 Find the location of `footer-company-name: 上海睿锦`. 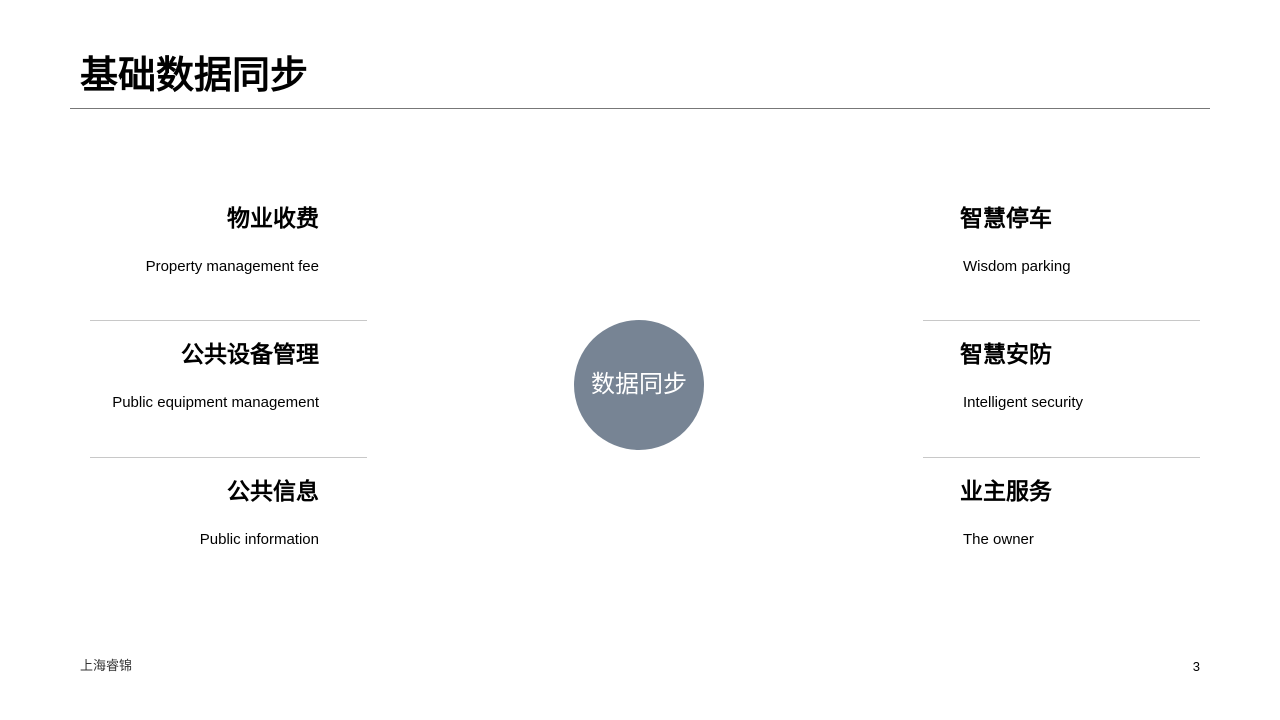

footer-company-name: 上海睿锦 is located at coordinates (106, 665).